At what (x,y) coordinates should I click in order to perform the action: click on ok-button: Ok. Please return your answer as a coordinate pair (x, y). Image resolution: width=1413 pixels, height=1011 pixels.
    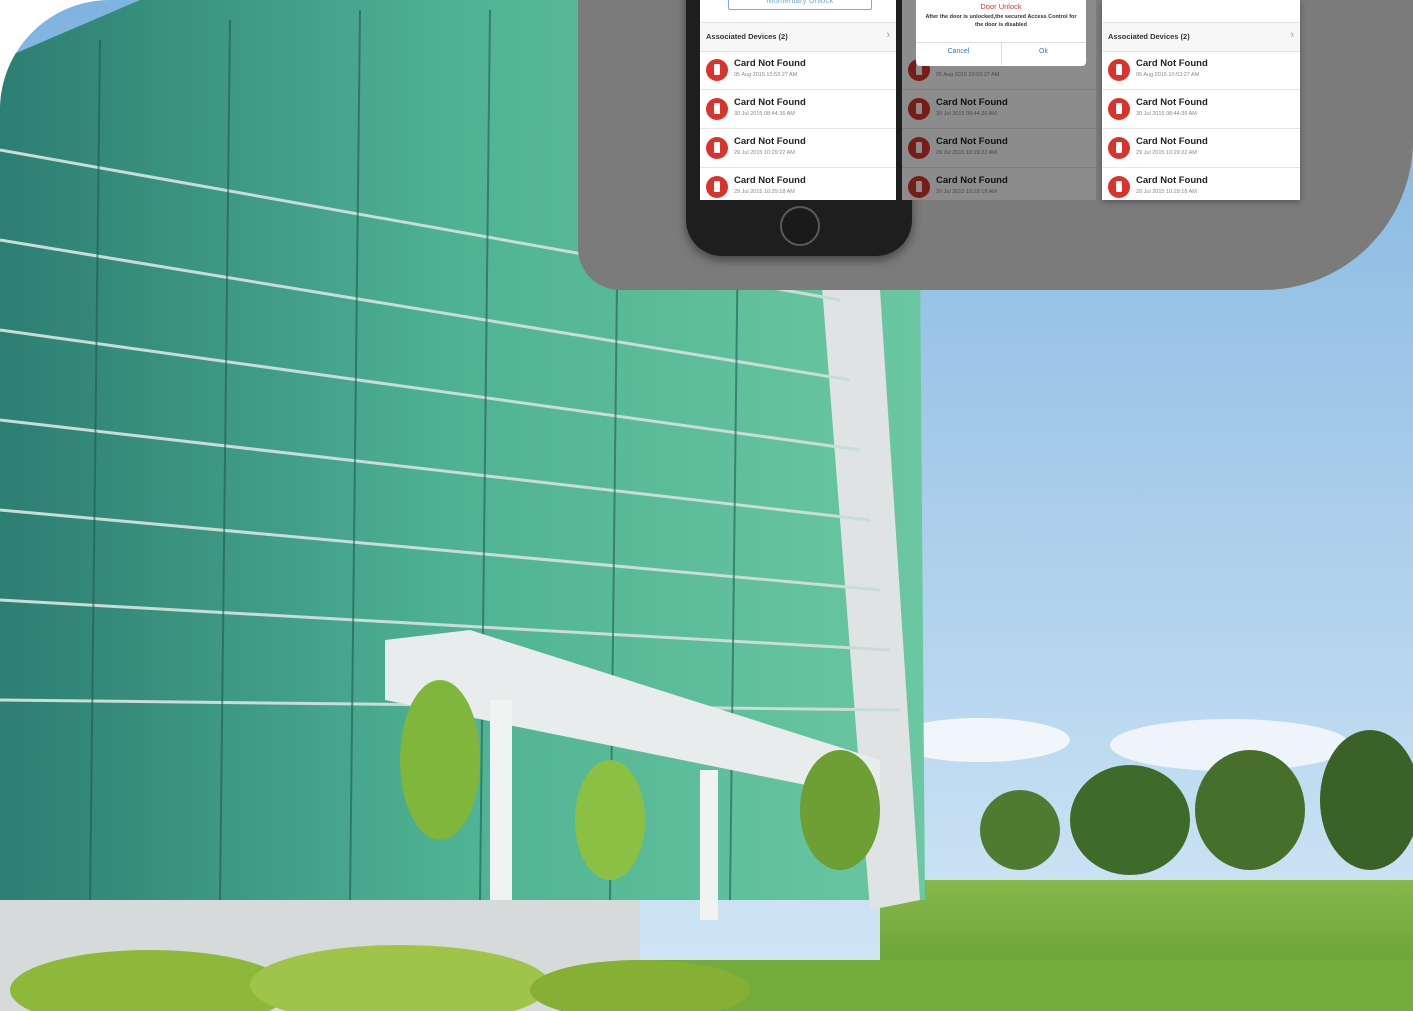
    Looking at the image, I should click on (1043, 51).